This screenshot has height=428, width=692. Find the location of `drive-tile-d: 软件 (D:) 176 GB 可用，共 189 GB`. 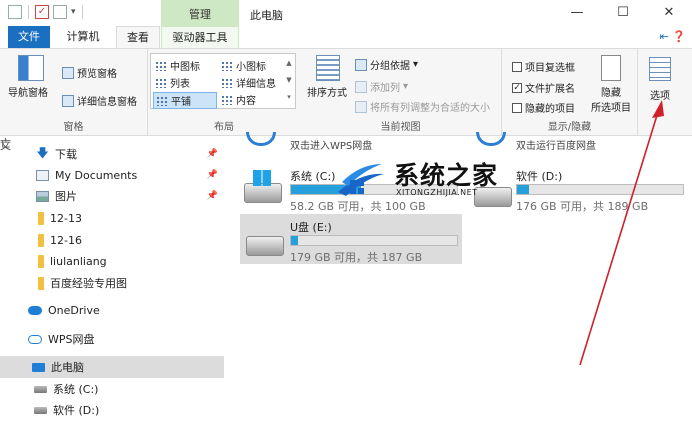

drive-tile-d: 软件 (D:) 176 GB 可用，共 189 GB is located at coordinates (578, 189).